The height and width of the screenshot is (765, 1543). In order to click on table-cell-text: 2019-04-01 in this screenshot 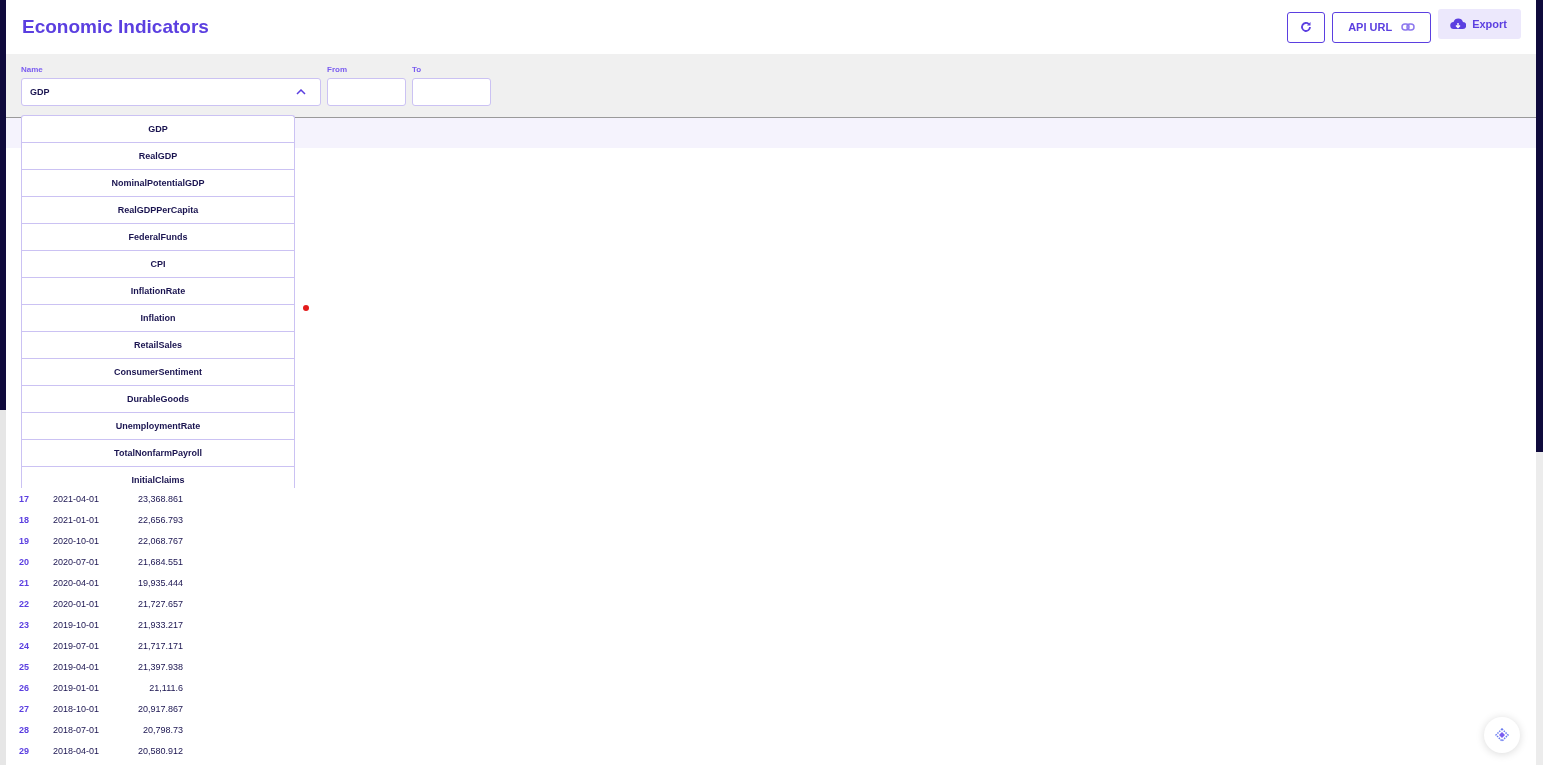, I will do `click(77, 666)`.